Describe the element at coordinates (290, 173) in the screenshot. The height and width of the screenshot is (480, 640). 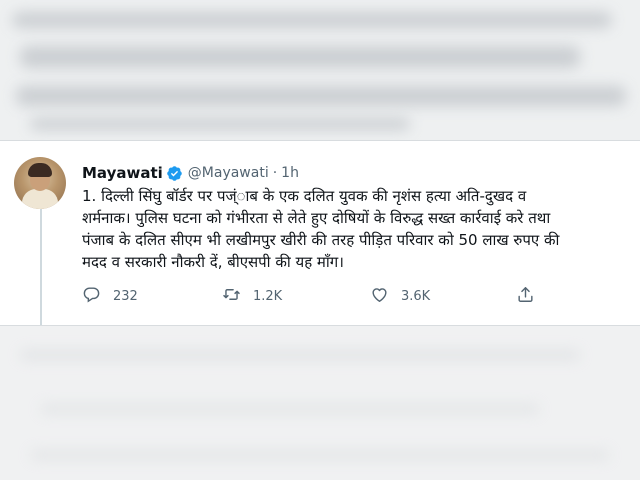
I see `tweet-timestamp: 1h` at that location.